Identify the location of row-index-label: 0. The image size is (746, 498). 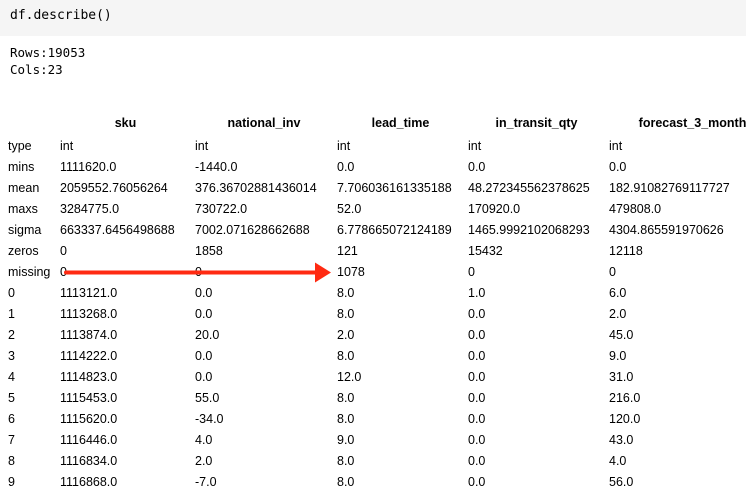
(11, 293).